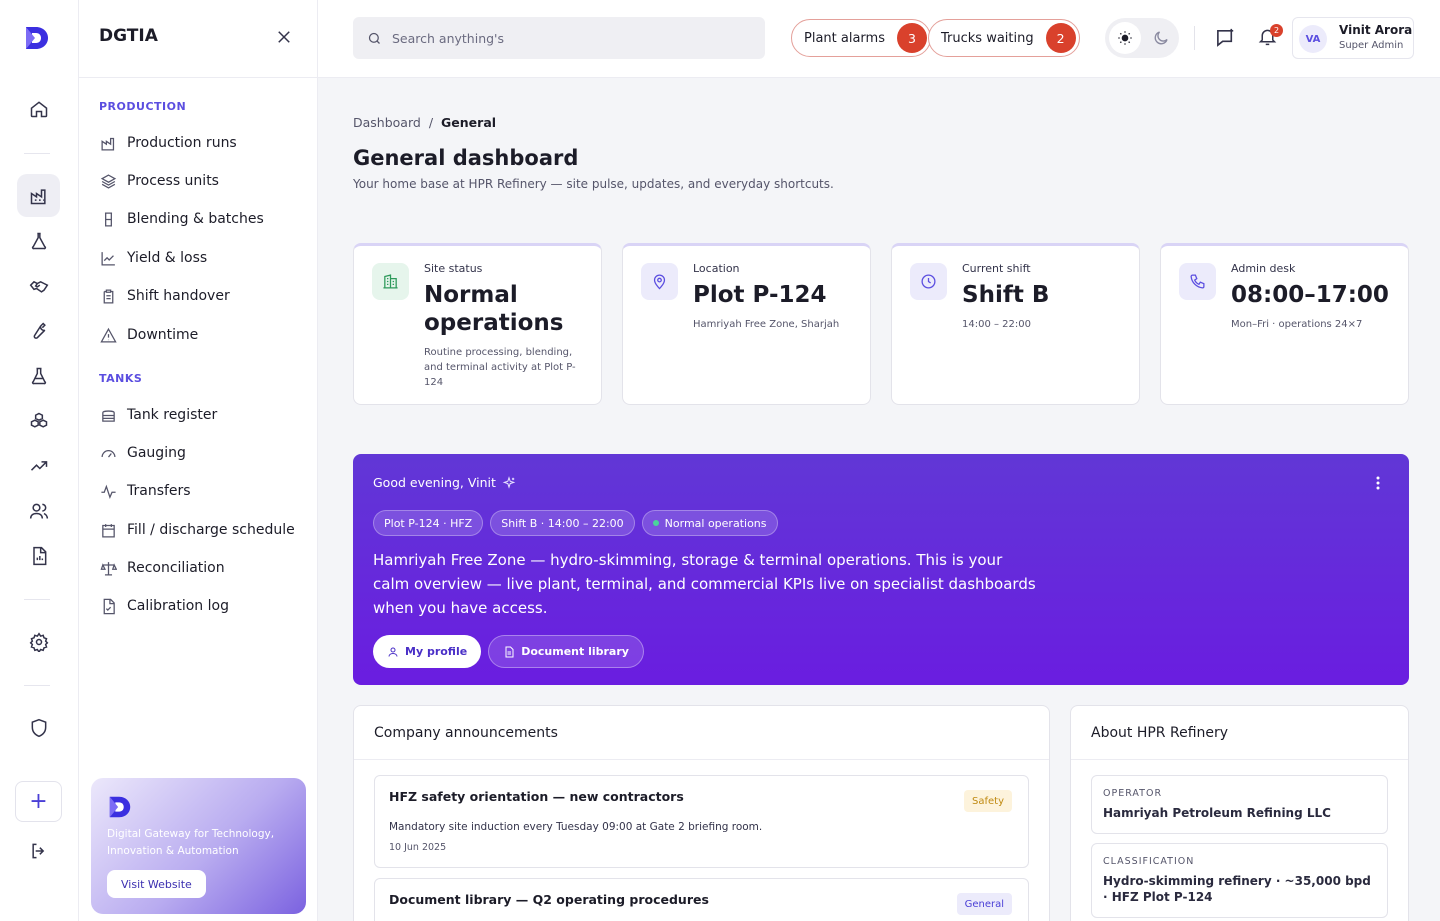 This screenshot has height=921, width=1440. Describe the element at coordinates (655, 523) in the screenshot. I see `status-dot` at that location.